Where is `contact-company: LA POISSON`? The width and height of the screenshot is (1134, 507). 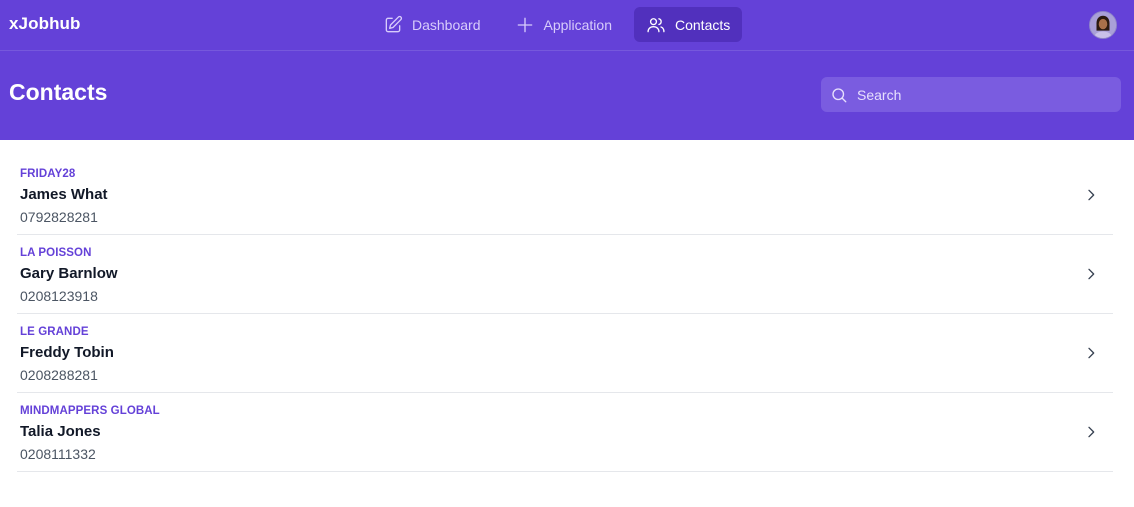 contact-company: LA POISSON is located at coordinates (56, 253).